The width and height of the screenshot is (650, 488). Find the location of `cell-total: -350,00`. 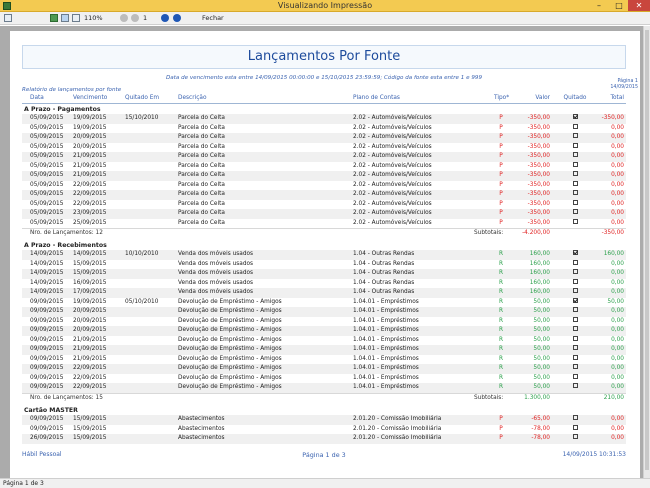

cell-total: -350,00 is located at coordinates (612, 118).